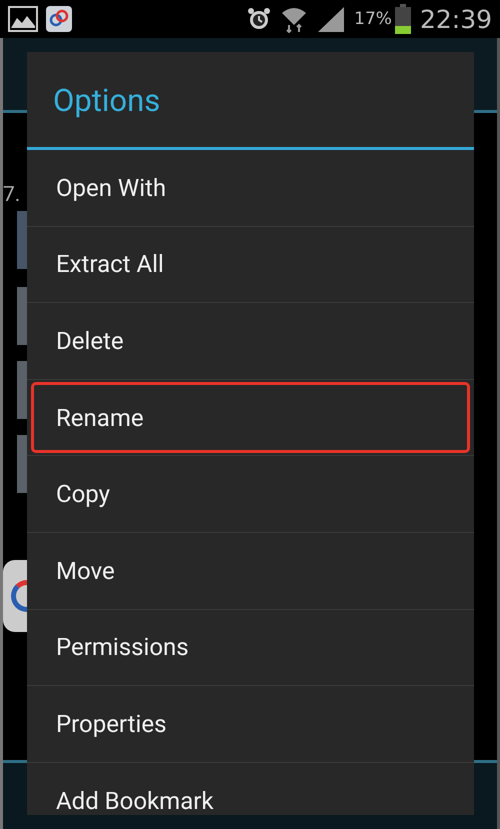 The image size is (500, 829). Describe the element at coordinates (250, 724) in the screenshot. I see `menu-item: Properties` at that location.